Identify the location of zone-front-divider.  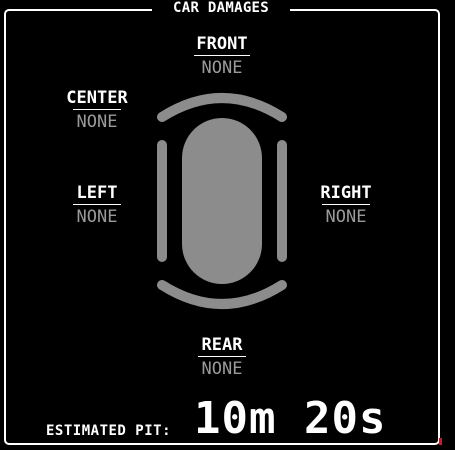
(222, 55).